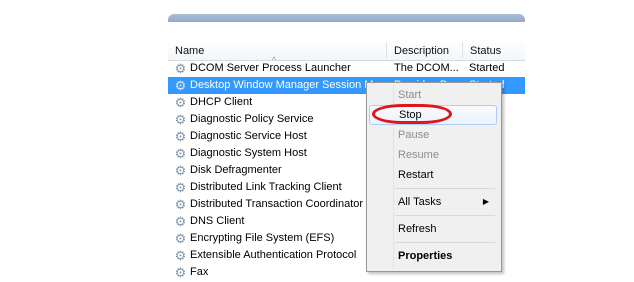 This screenshot has width=634, height=282. Describe the element at coordinates (420, 202) in the screenshot. I see `menu-item-all-tasks-label: All Tasks` at that location.